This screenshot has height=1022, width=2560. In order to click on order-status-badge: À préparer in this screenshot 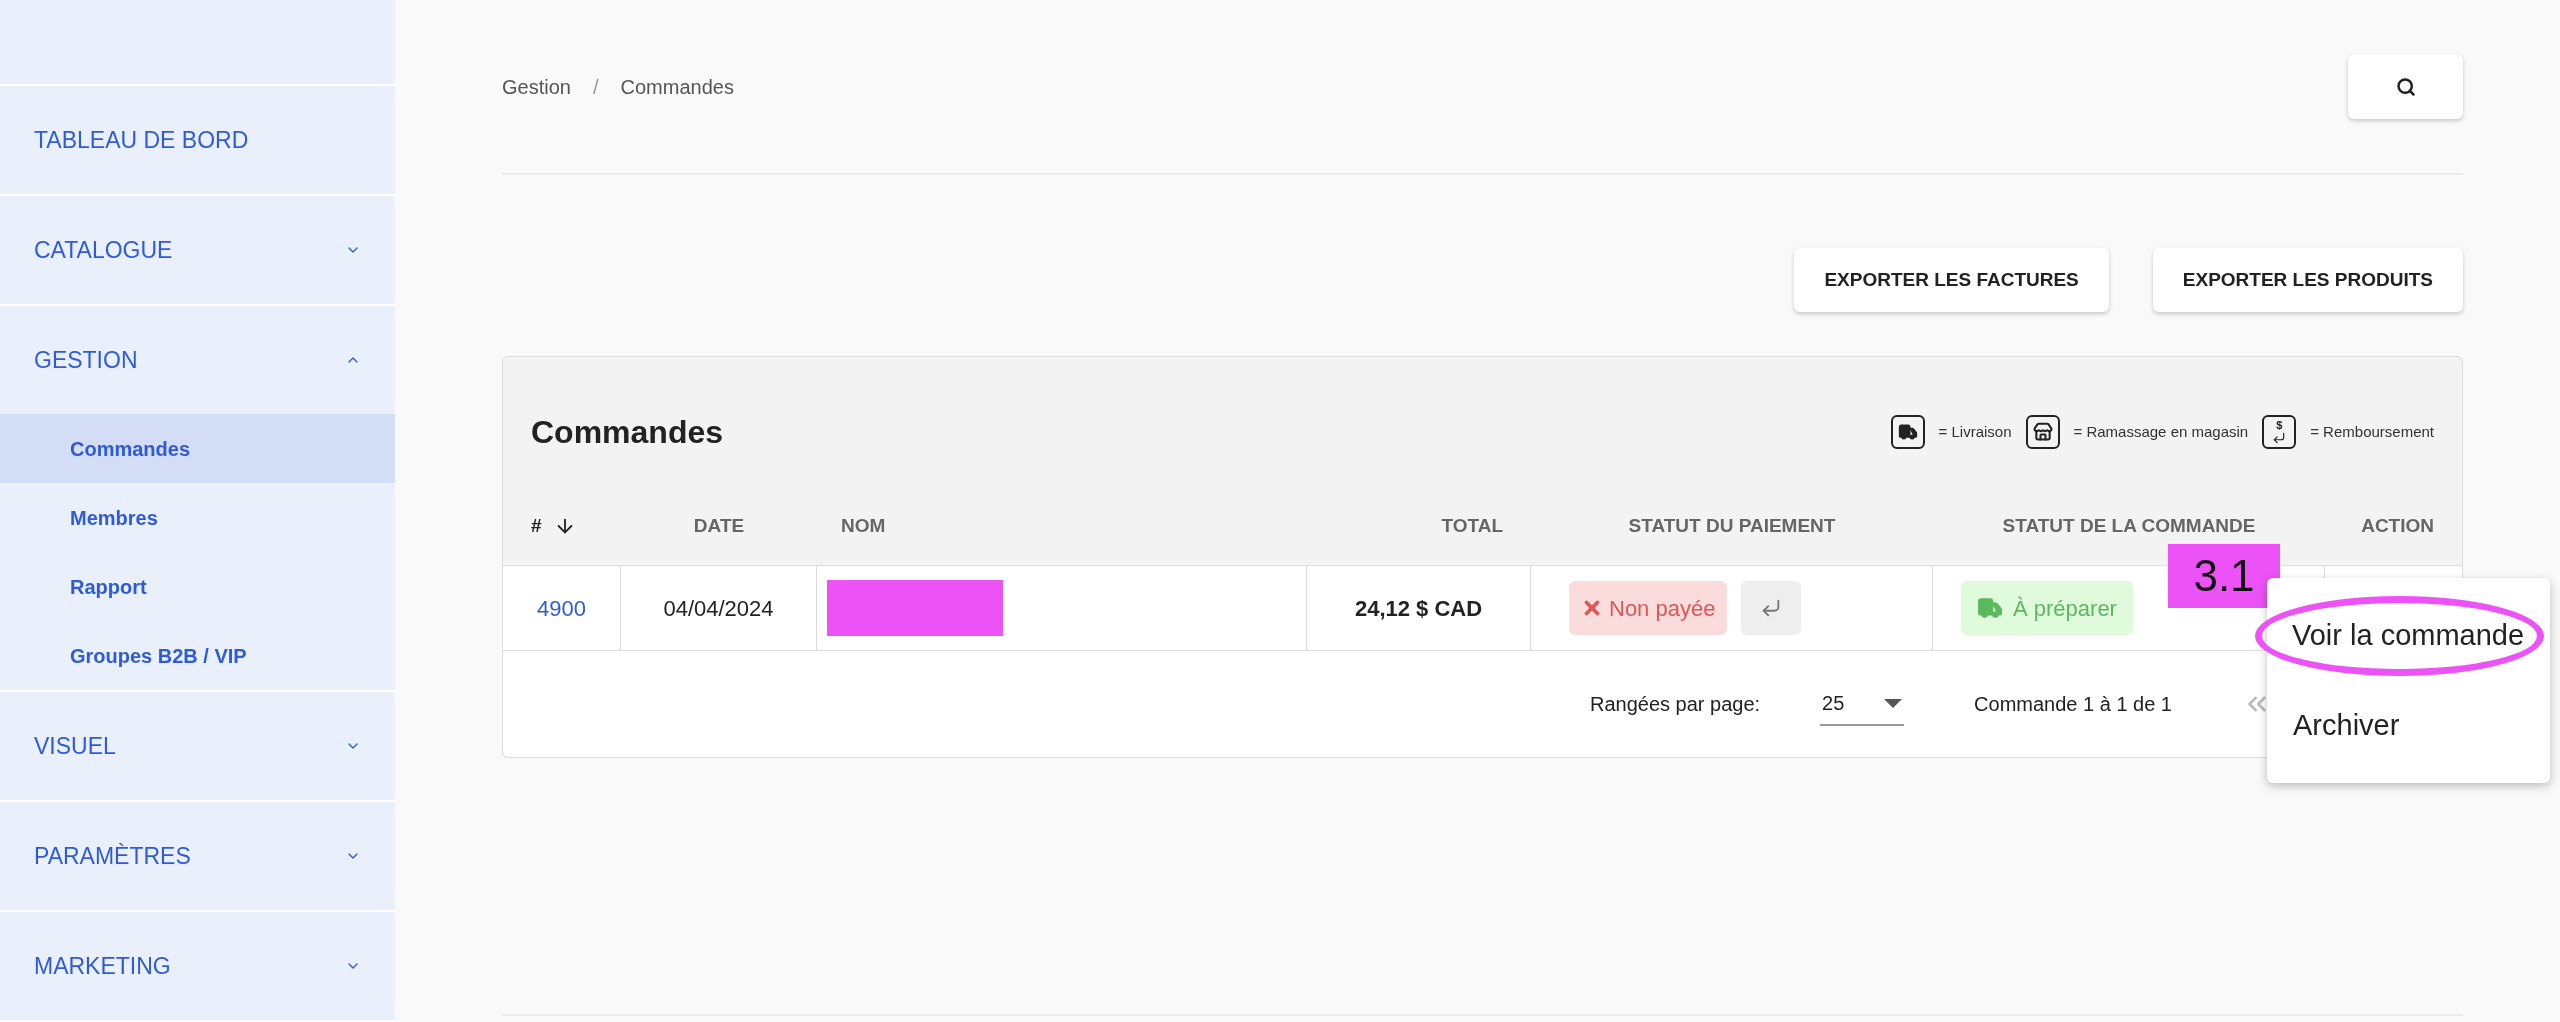, I will do `click(2047, 608)`.